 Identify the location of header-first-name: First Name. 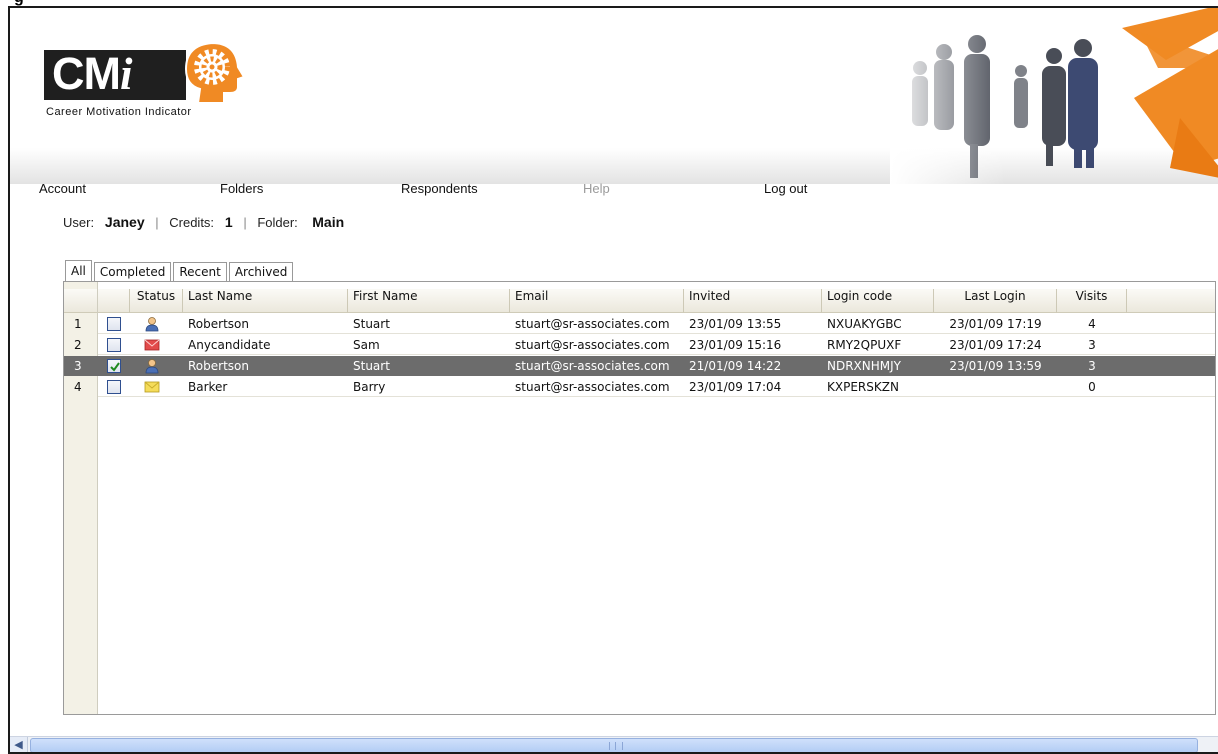
(429, 301).